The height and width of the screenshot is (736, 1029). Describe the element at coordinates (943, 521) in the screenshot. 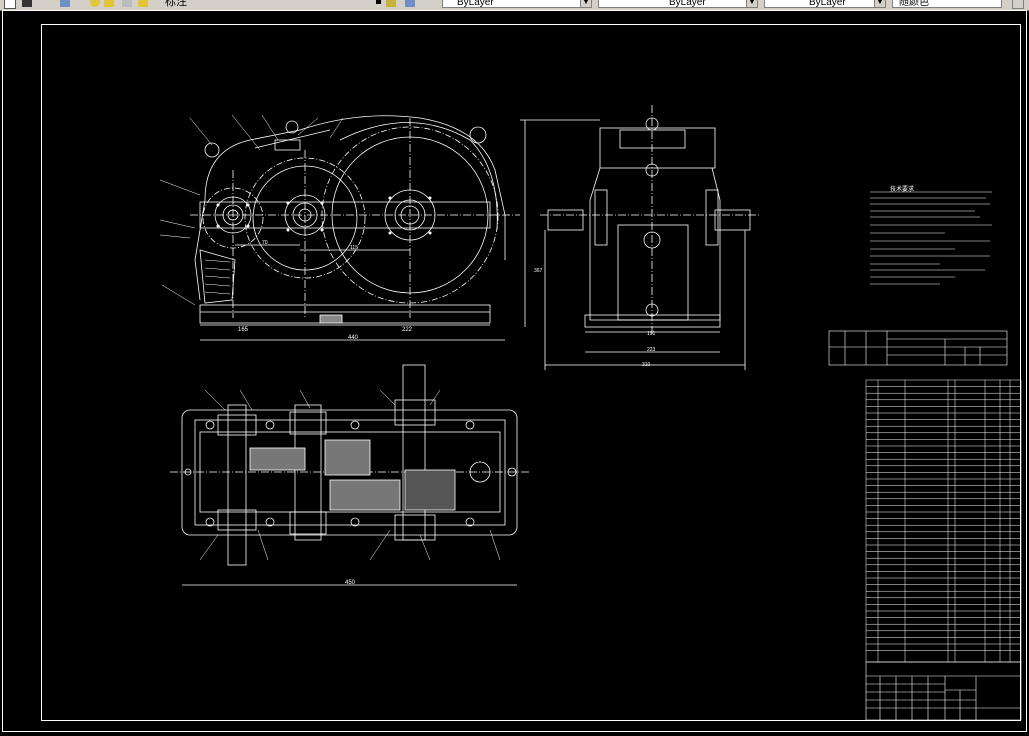

I see `parts-list-table` at that location.